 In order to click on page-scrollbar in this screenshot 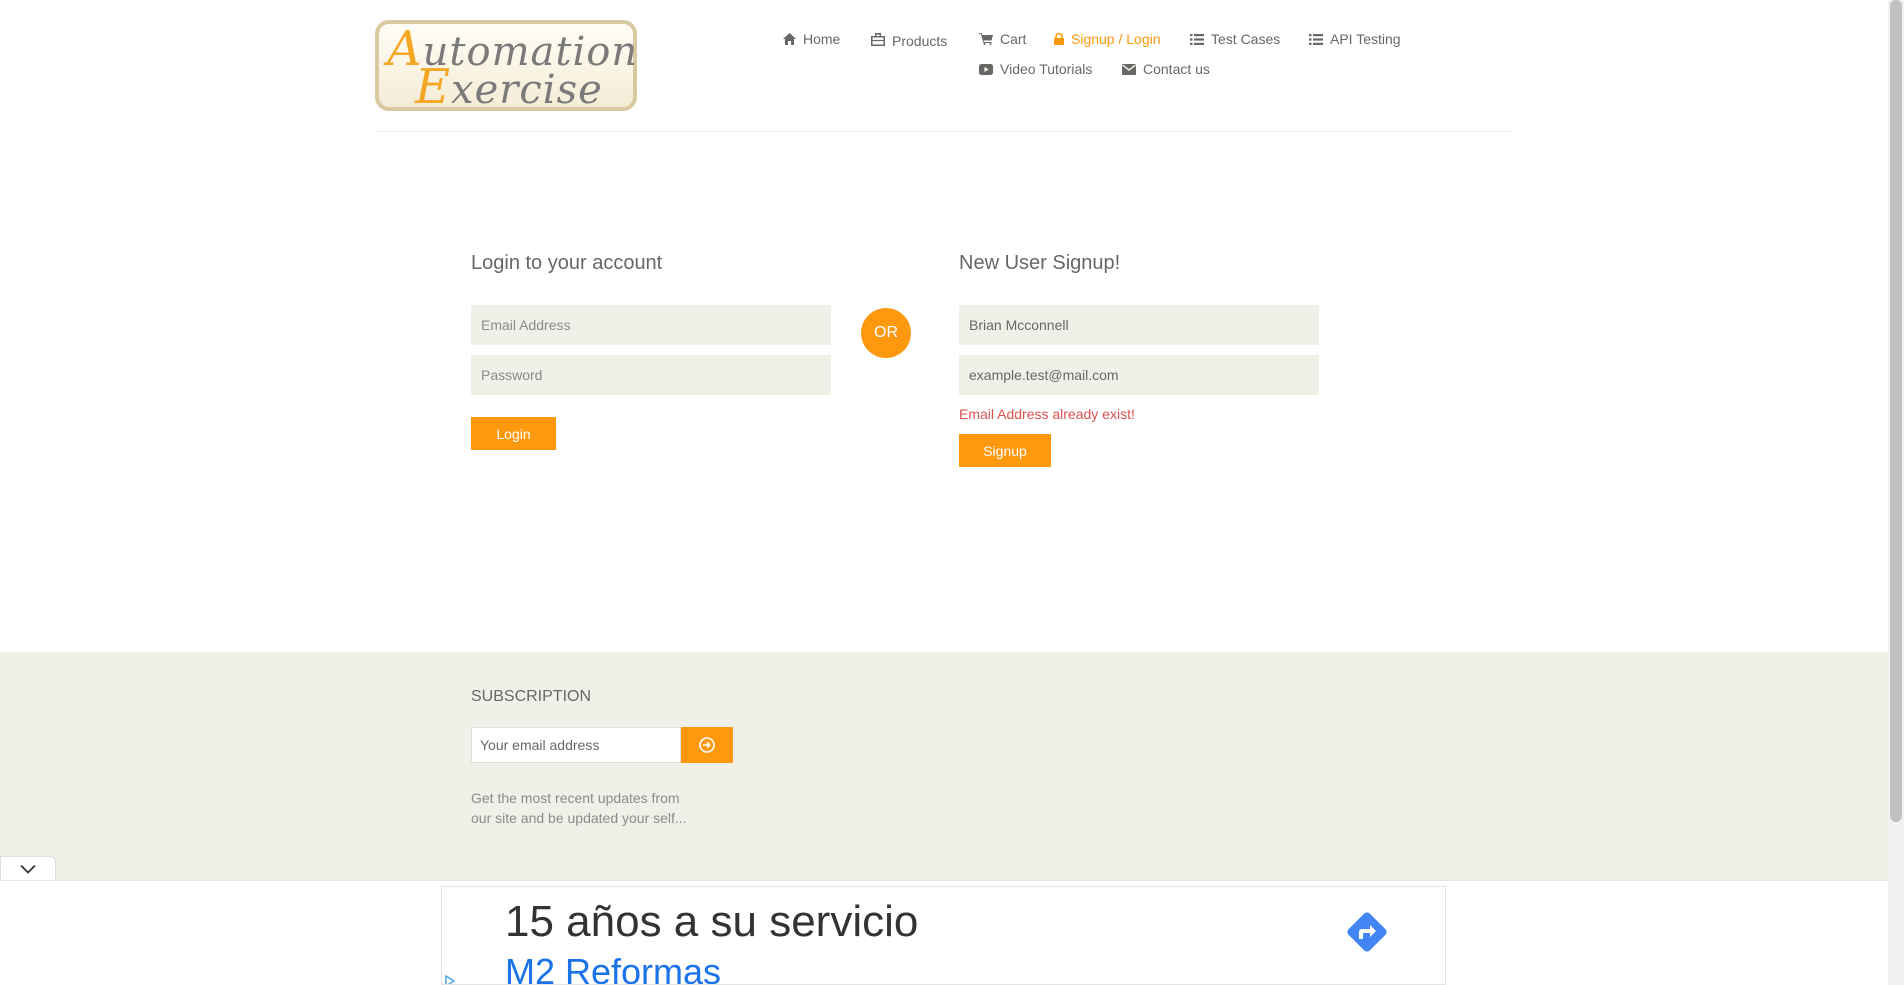, I will do `click(1896, 492)`.